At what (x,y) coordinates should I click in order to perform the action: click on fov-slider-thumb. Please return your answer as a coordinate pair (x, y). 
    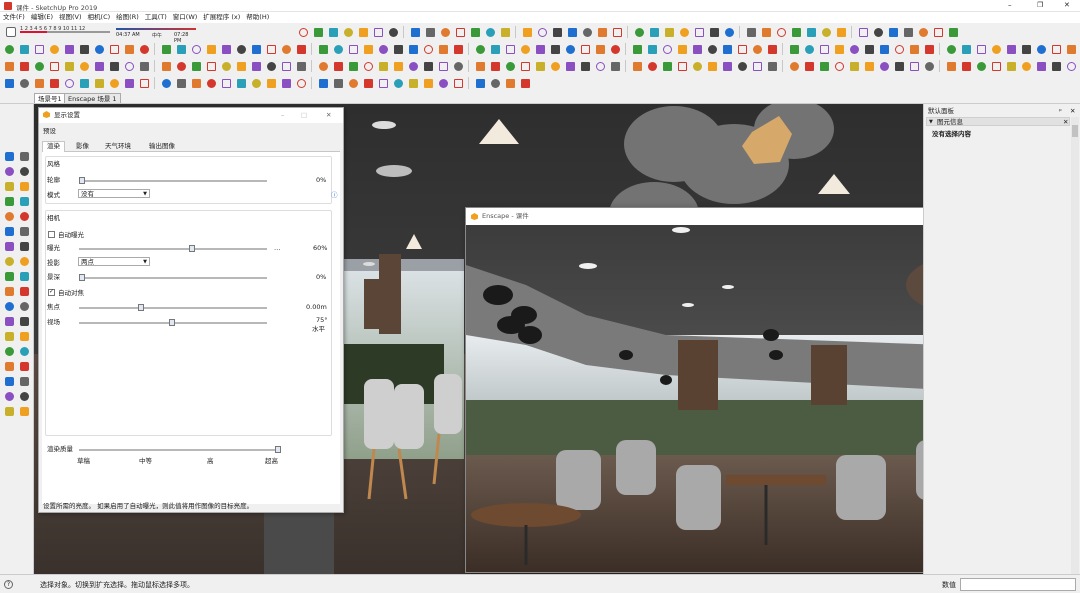
    Looking at the image, I should click on (172, 322).